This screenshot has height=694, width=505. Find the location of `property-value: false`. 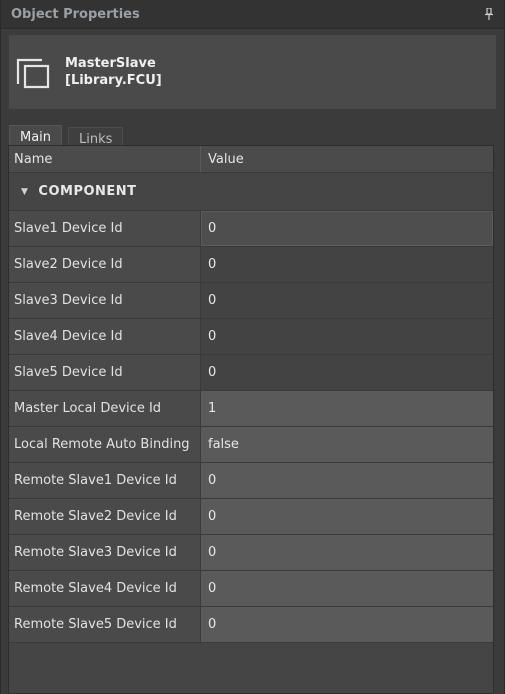

property-value: false is located at coordinates (347, 444).